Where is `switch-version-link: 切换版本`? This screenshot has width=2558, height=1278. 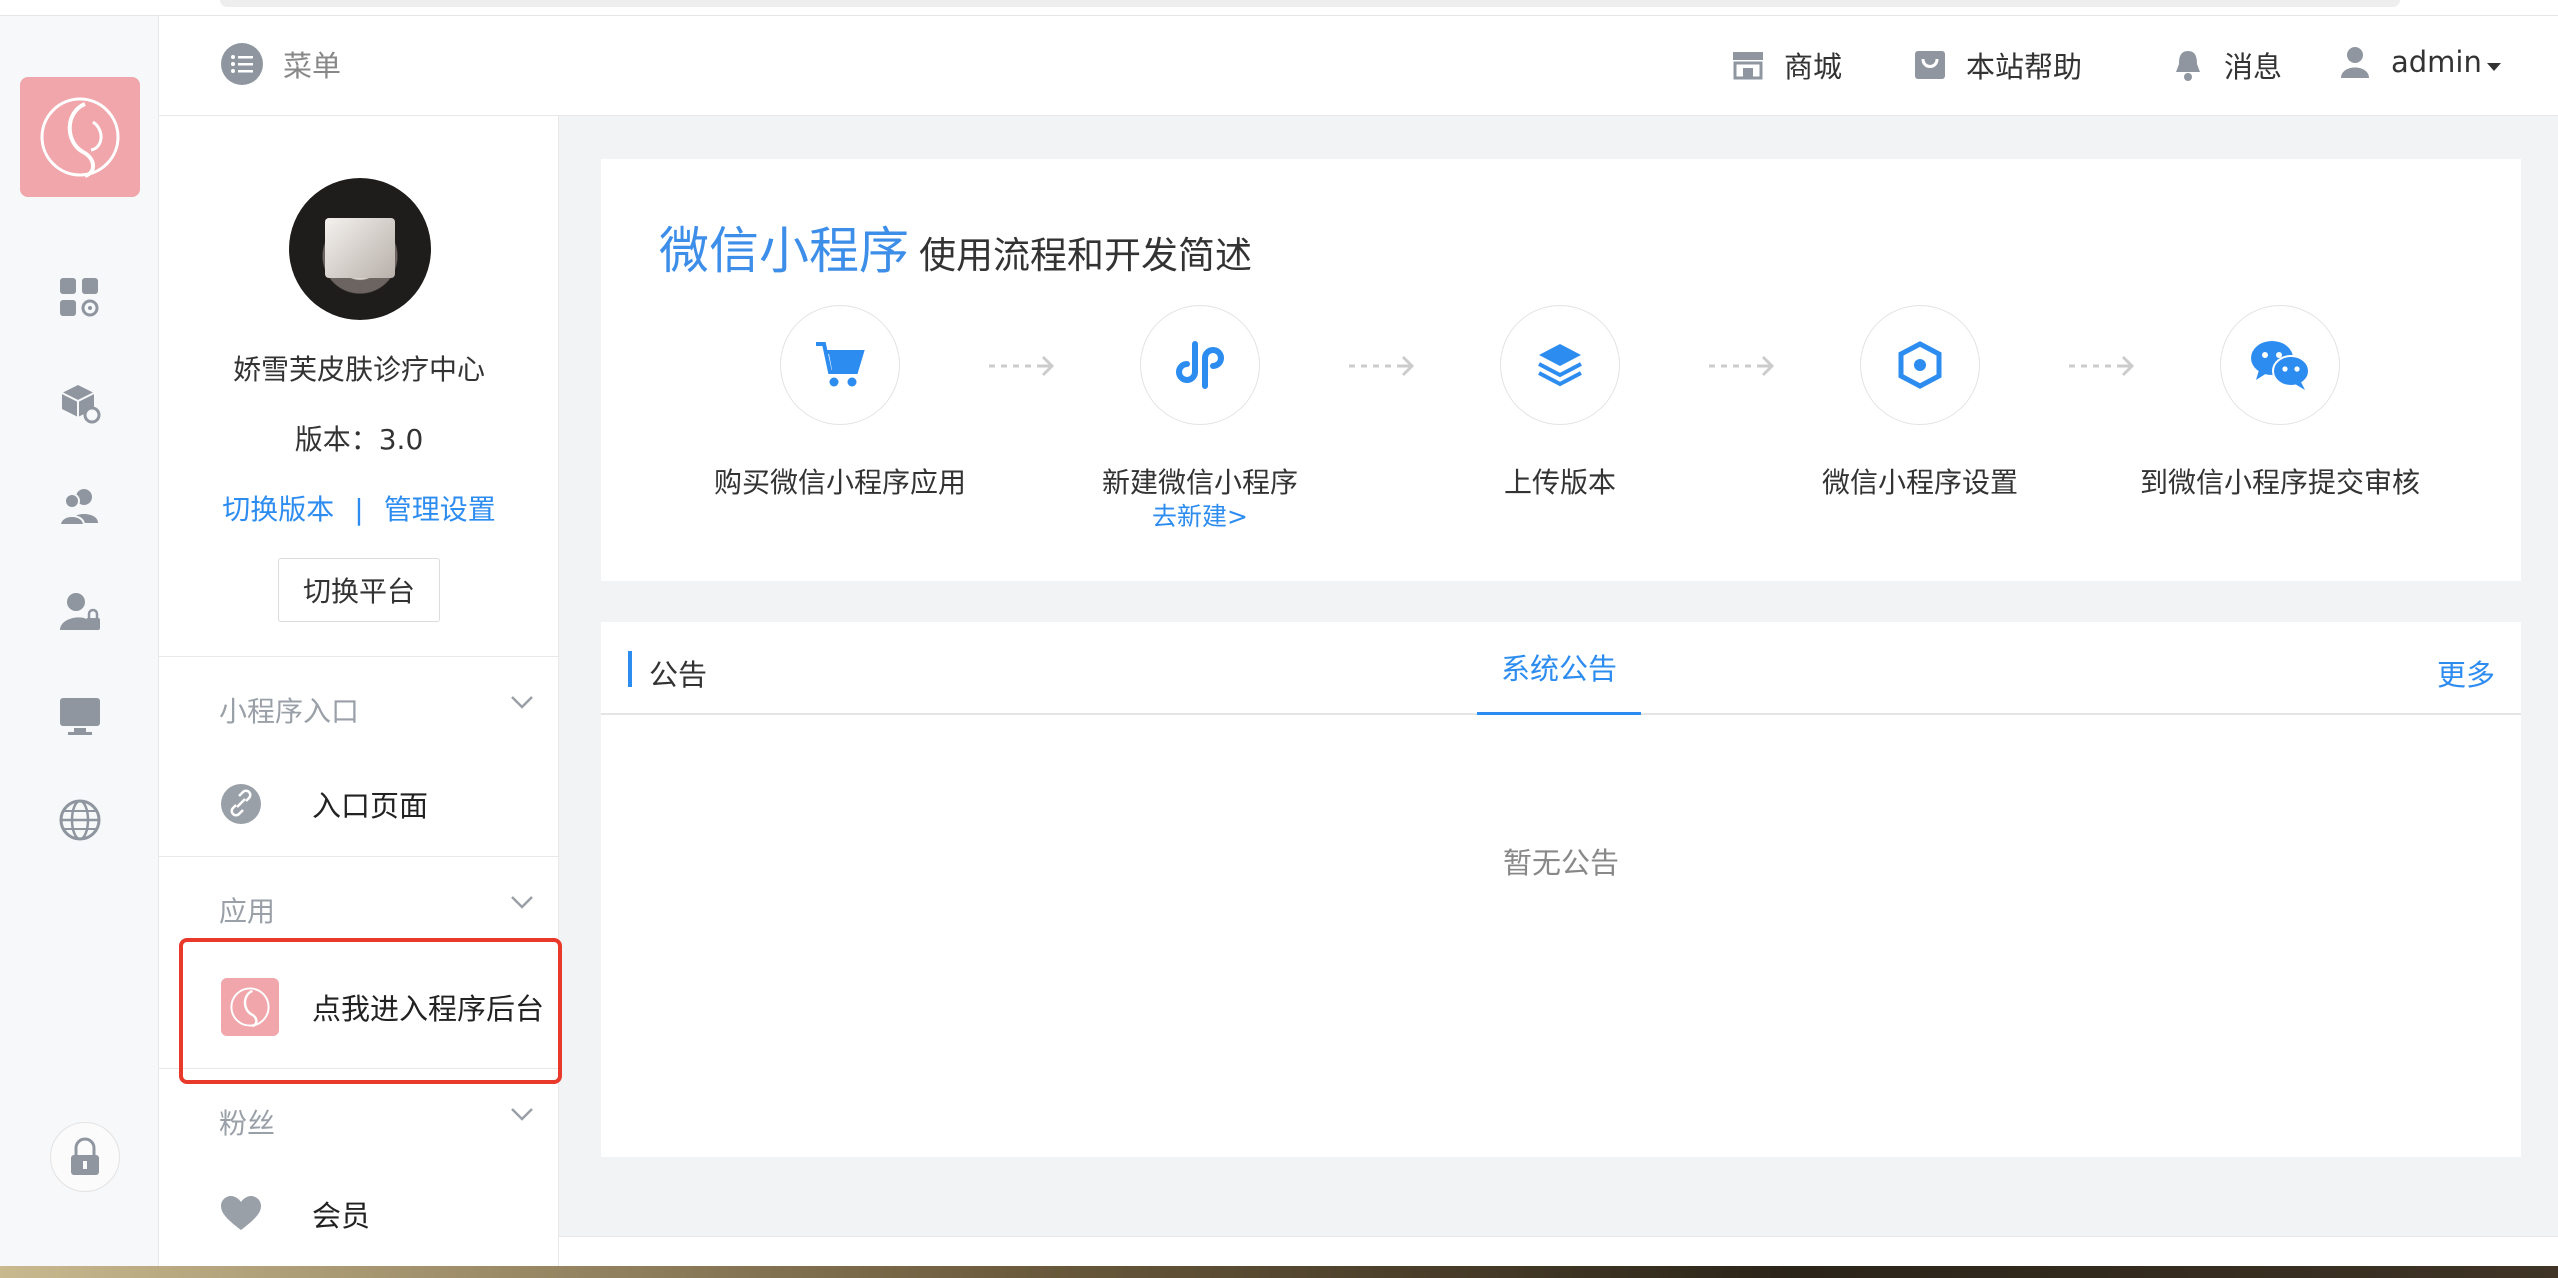
switch-version-link: 切换版本 is located at coordinates (278, 509).